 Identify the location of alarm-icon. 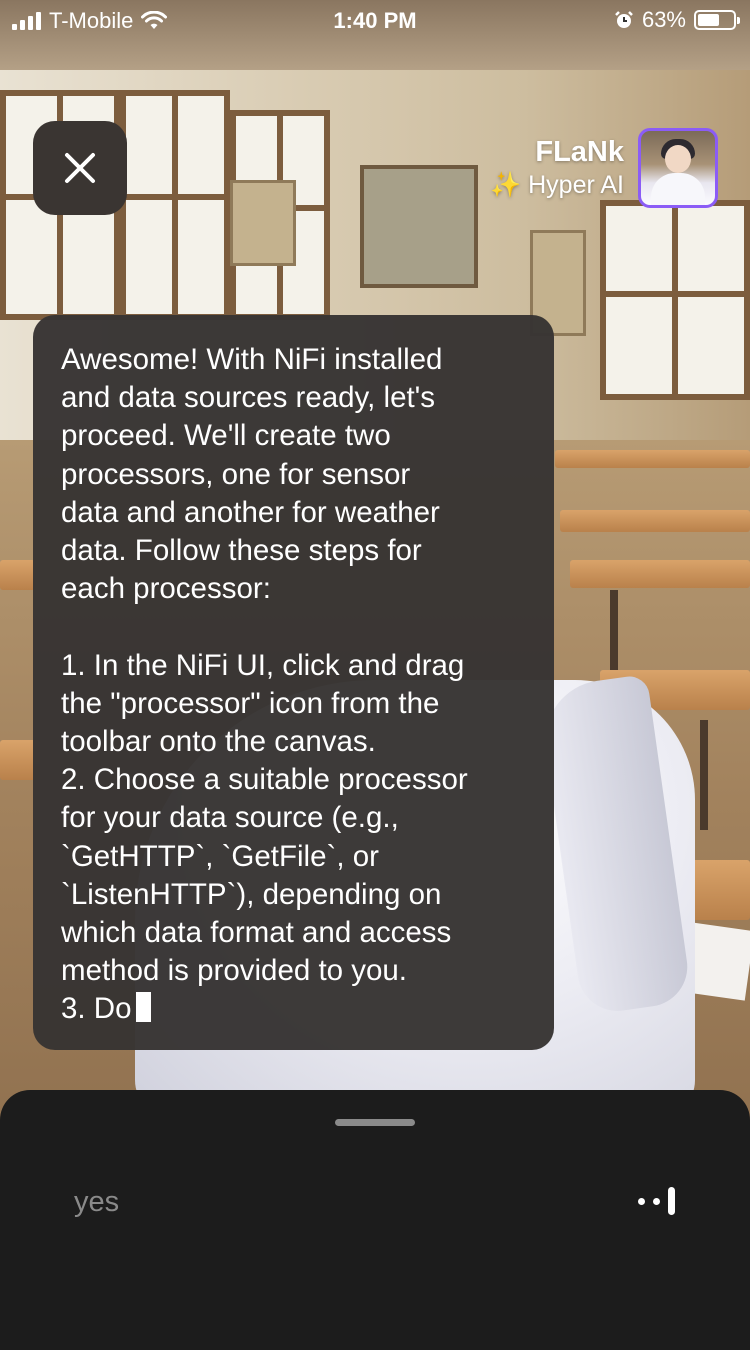
(624, 19).